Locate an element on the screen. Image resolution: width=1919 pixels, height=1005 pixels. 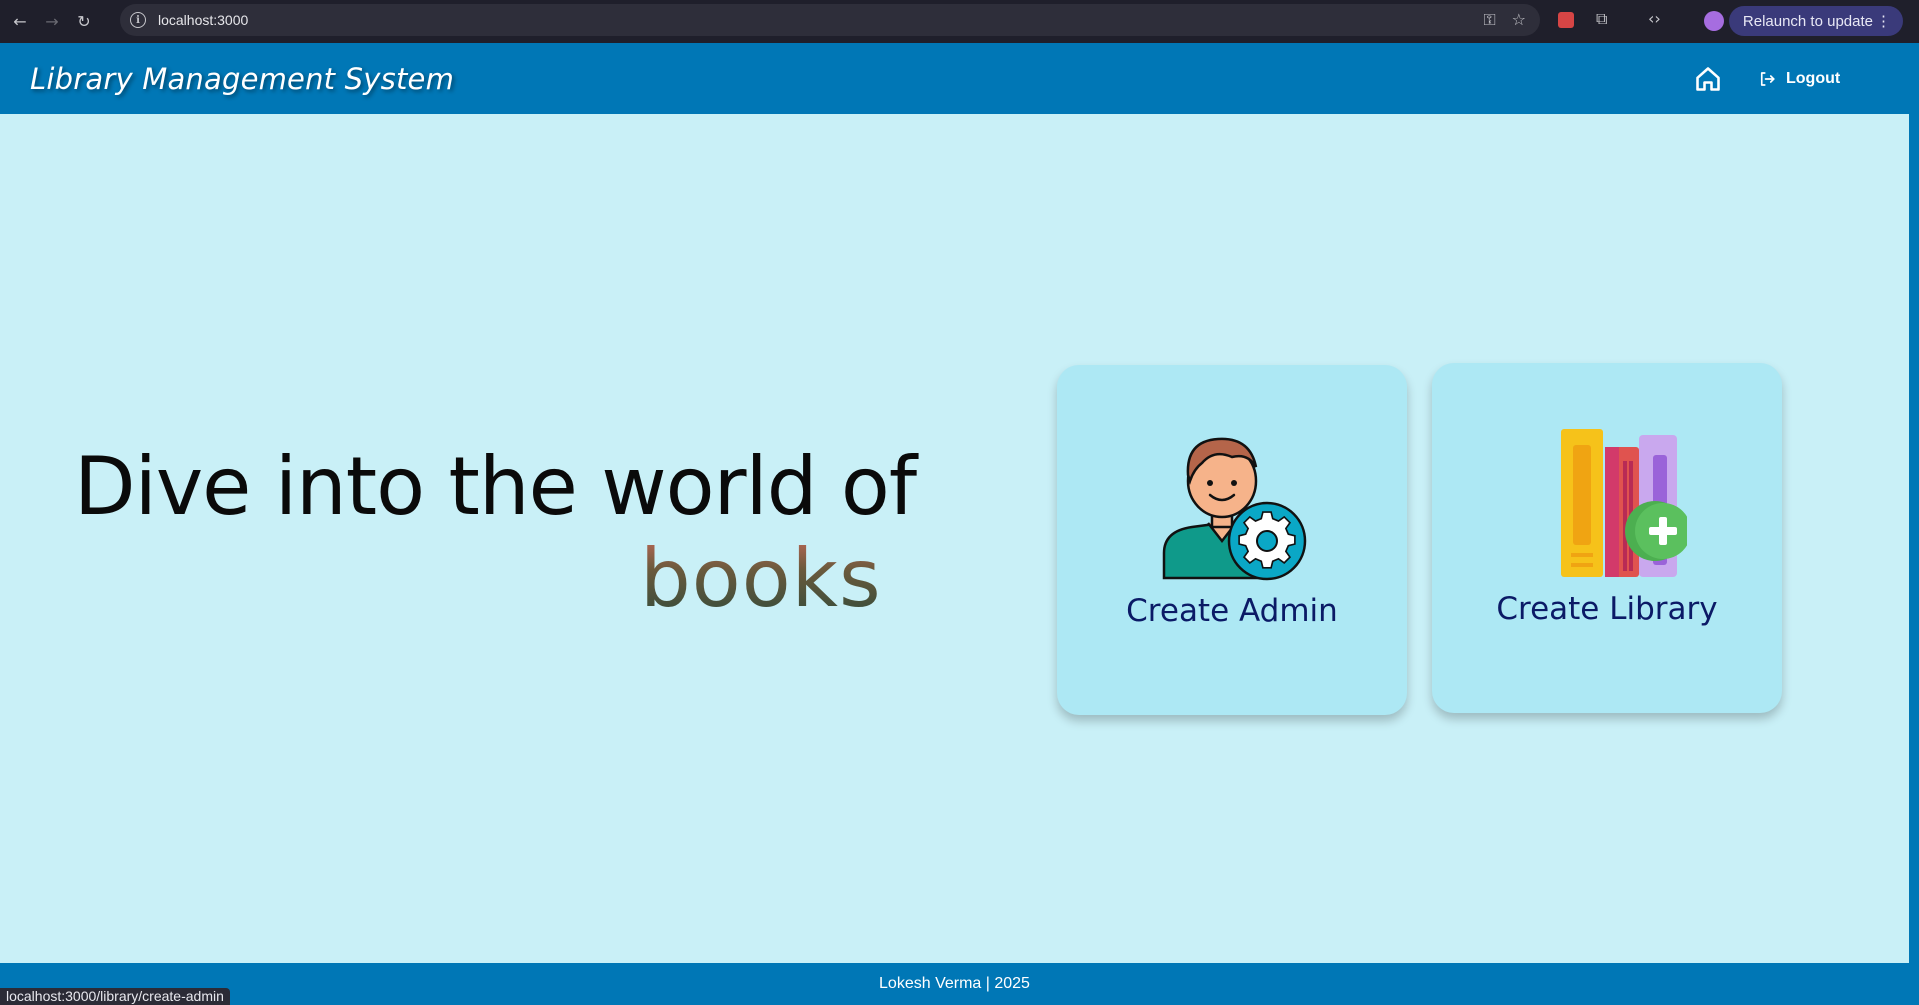
logout-label: Logout is located at coordinates (1813, 78).